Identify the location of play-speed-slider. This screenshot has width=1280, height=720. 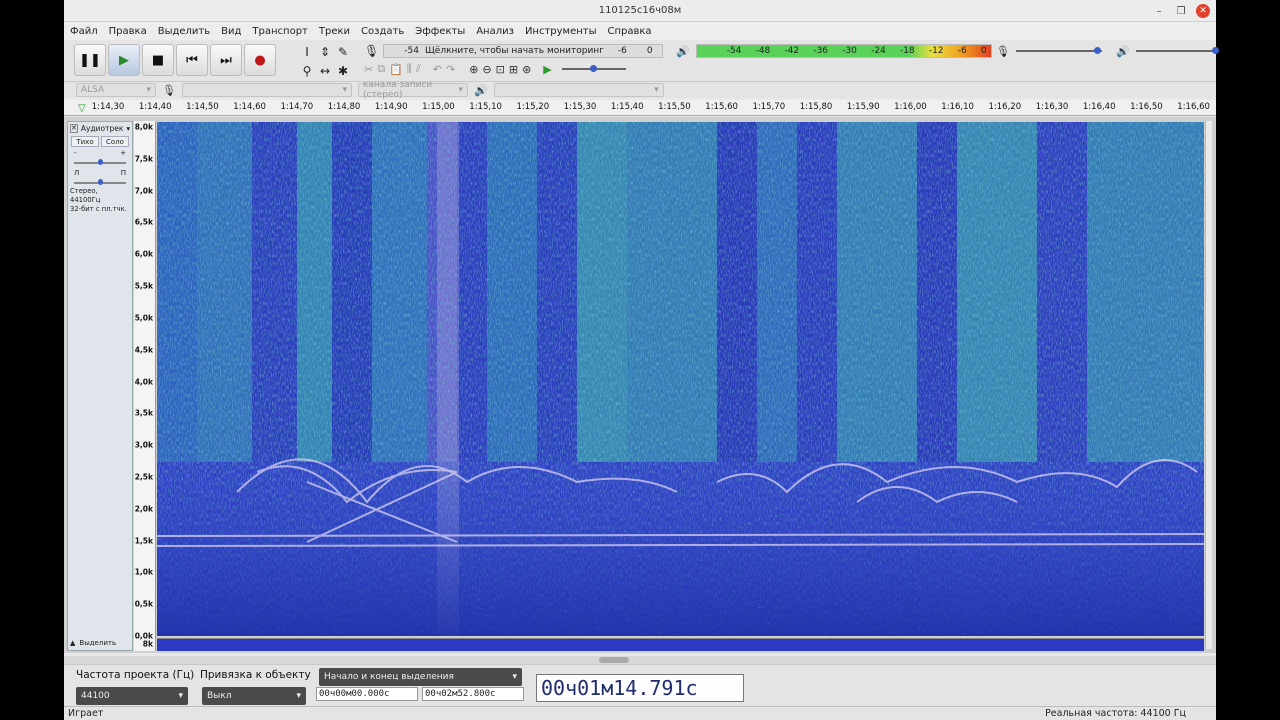
(593, 68).